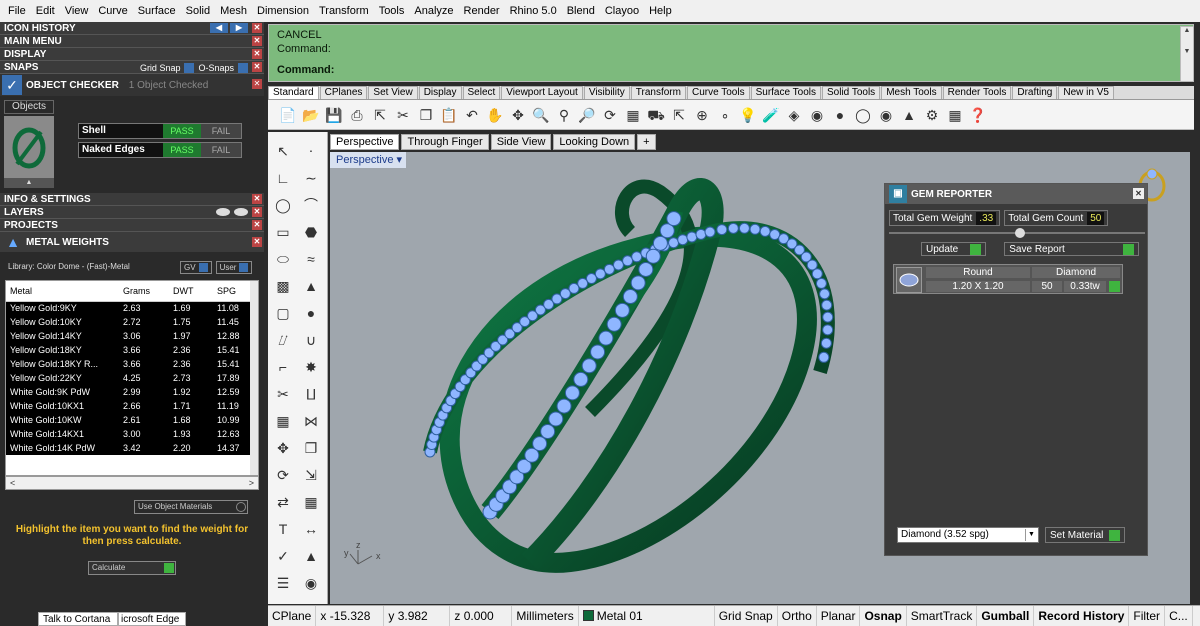 The width and height of the screenshot is (1200, 626). What do you see at coordinates (129, 336) in the screenshot?
I see `table-row: Yellow Gold:14KY 3.06 1.97 12.88` at bounding box center [129, 336].